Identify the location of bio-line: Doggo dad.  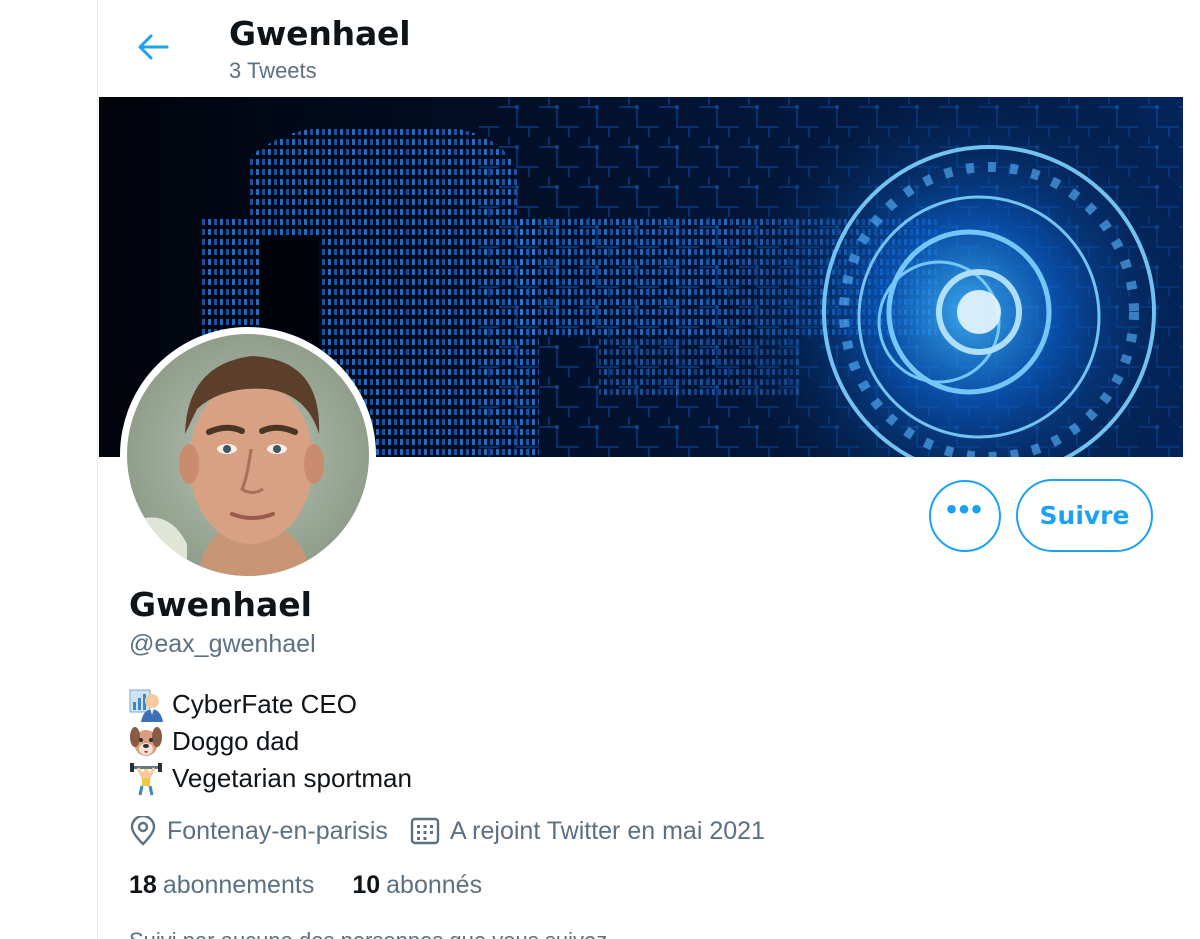
(270, 741).